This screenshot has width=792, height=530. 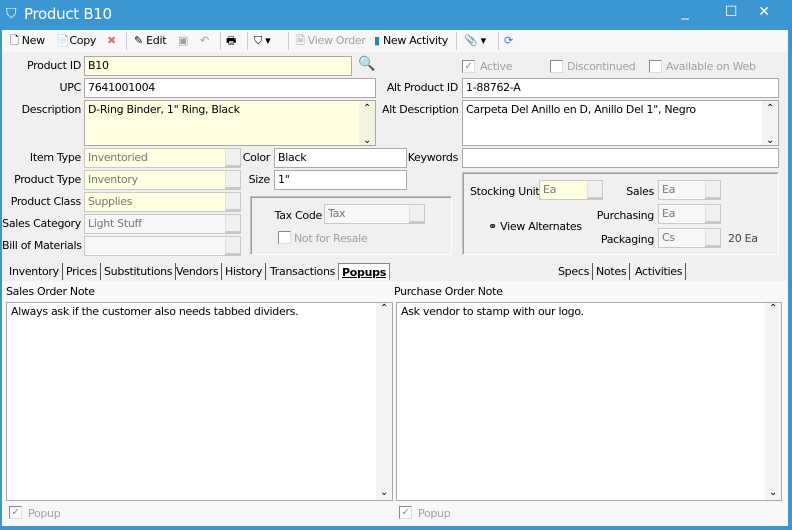 I want to click on delete-icon: ✖, so click(x=111, y=41).